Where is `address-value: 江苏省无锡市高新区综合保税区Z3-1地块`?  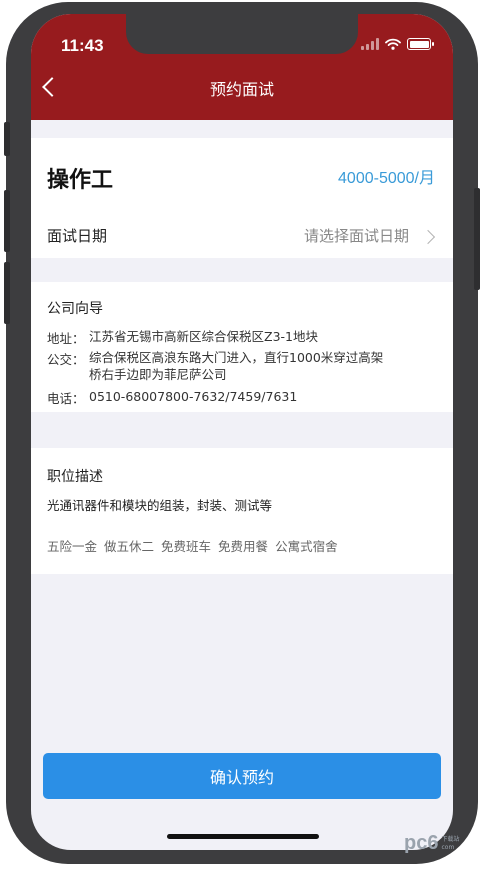 address-value: 江苏省无锡市高新区综合保税区Z3-1地块 is located at coordinates (203, 336).